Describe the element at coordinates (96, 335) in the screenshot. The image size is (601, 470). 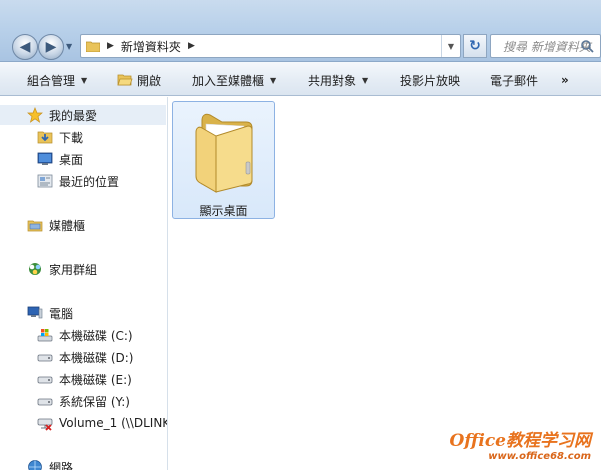
I see `nav-item-label: 本機磁碟 (C:)` at that location.